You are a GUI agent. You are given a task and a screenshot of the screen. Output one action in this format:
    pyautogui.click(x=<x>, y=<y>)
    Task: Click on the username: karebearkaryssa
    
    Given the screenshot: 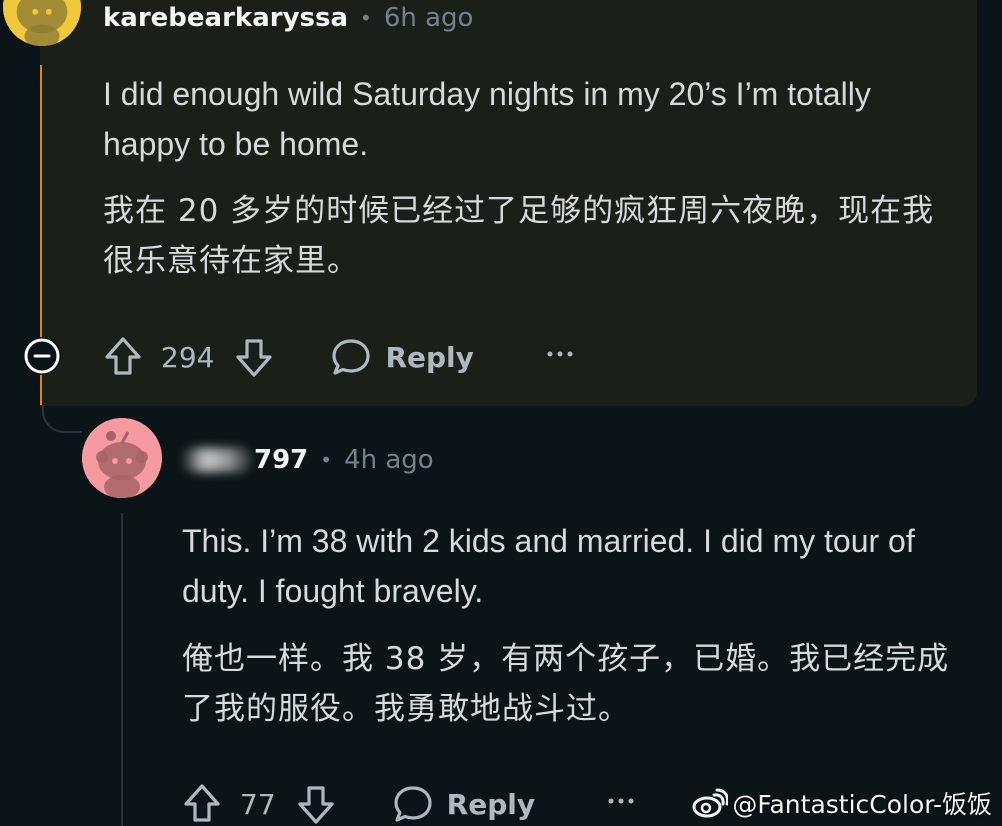 What is the action you would take?
    pyautogui.click(x=225, y=18)
    